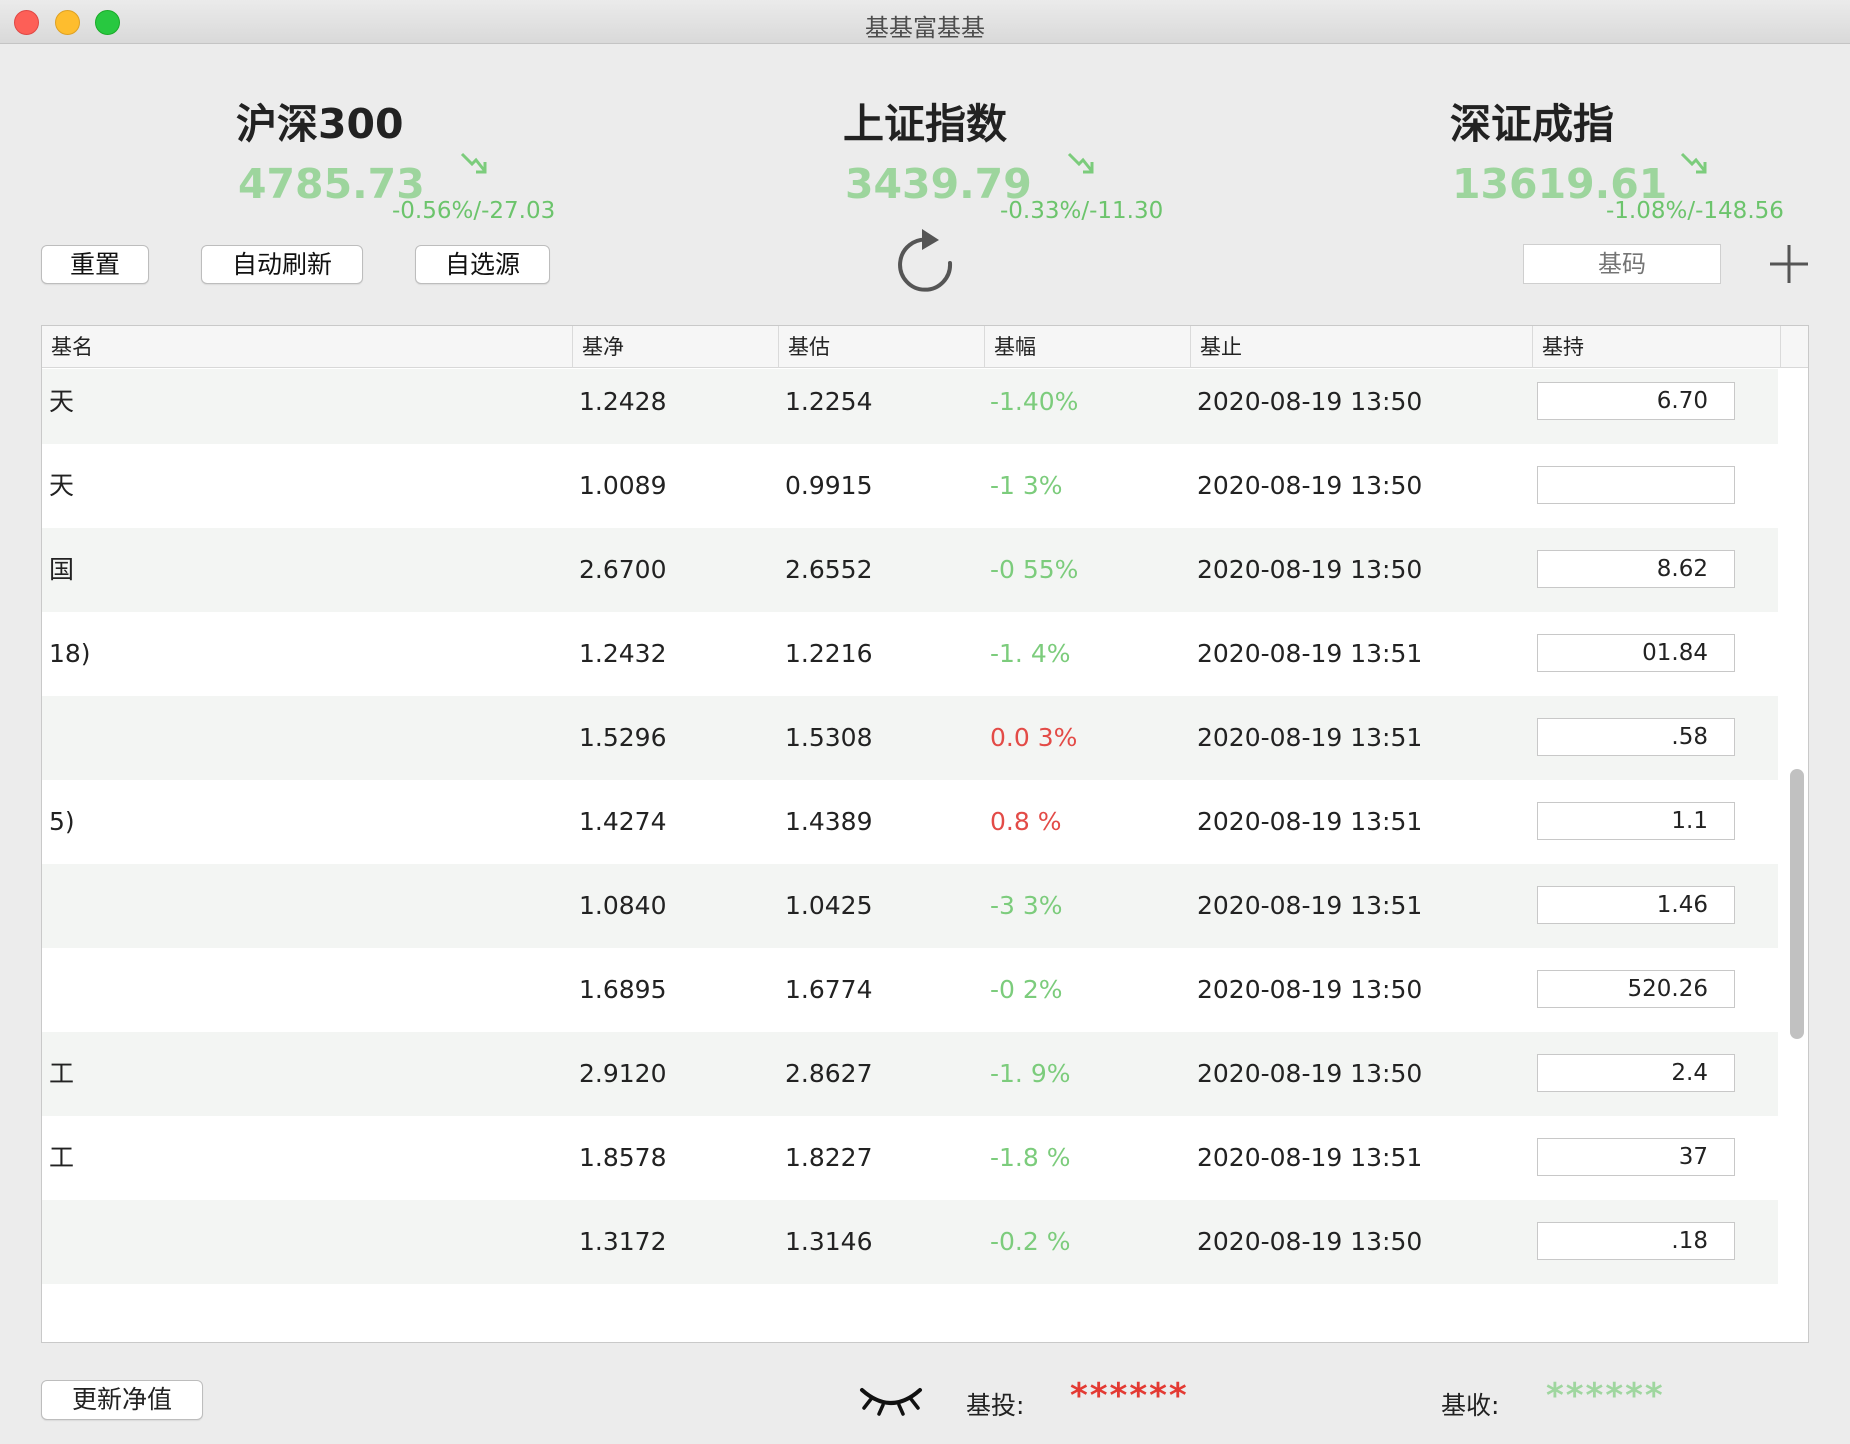 Image resolution: width=1850 pixels, height=1444 pixels. What do you see at coordinates (623, 905) in the screenshot?
I see `net-value-cell: 1.0840` at bounding box center [623, 905].